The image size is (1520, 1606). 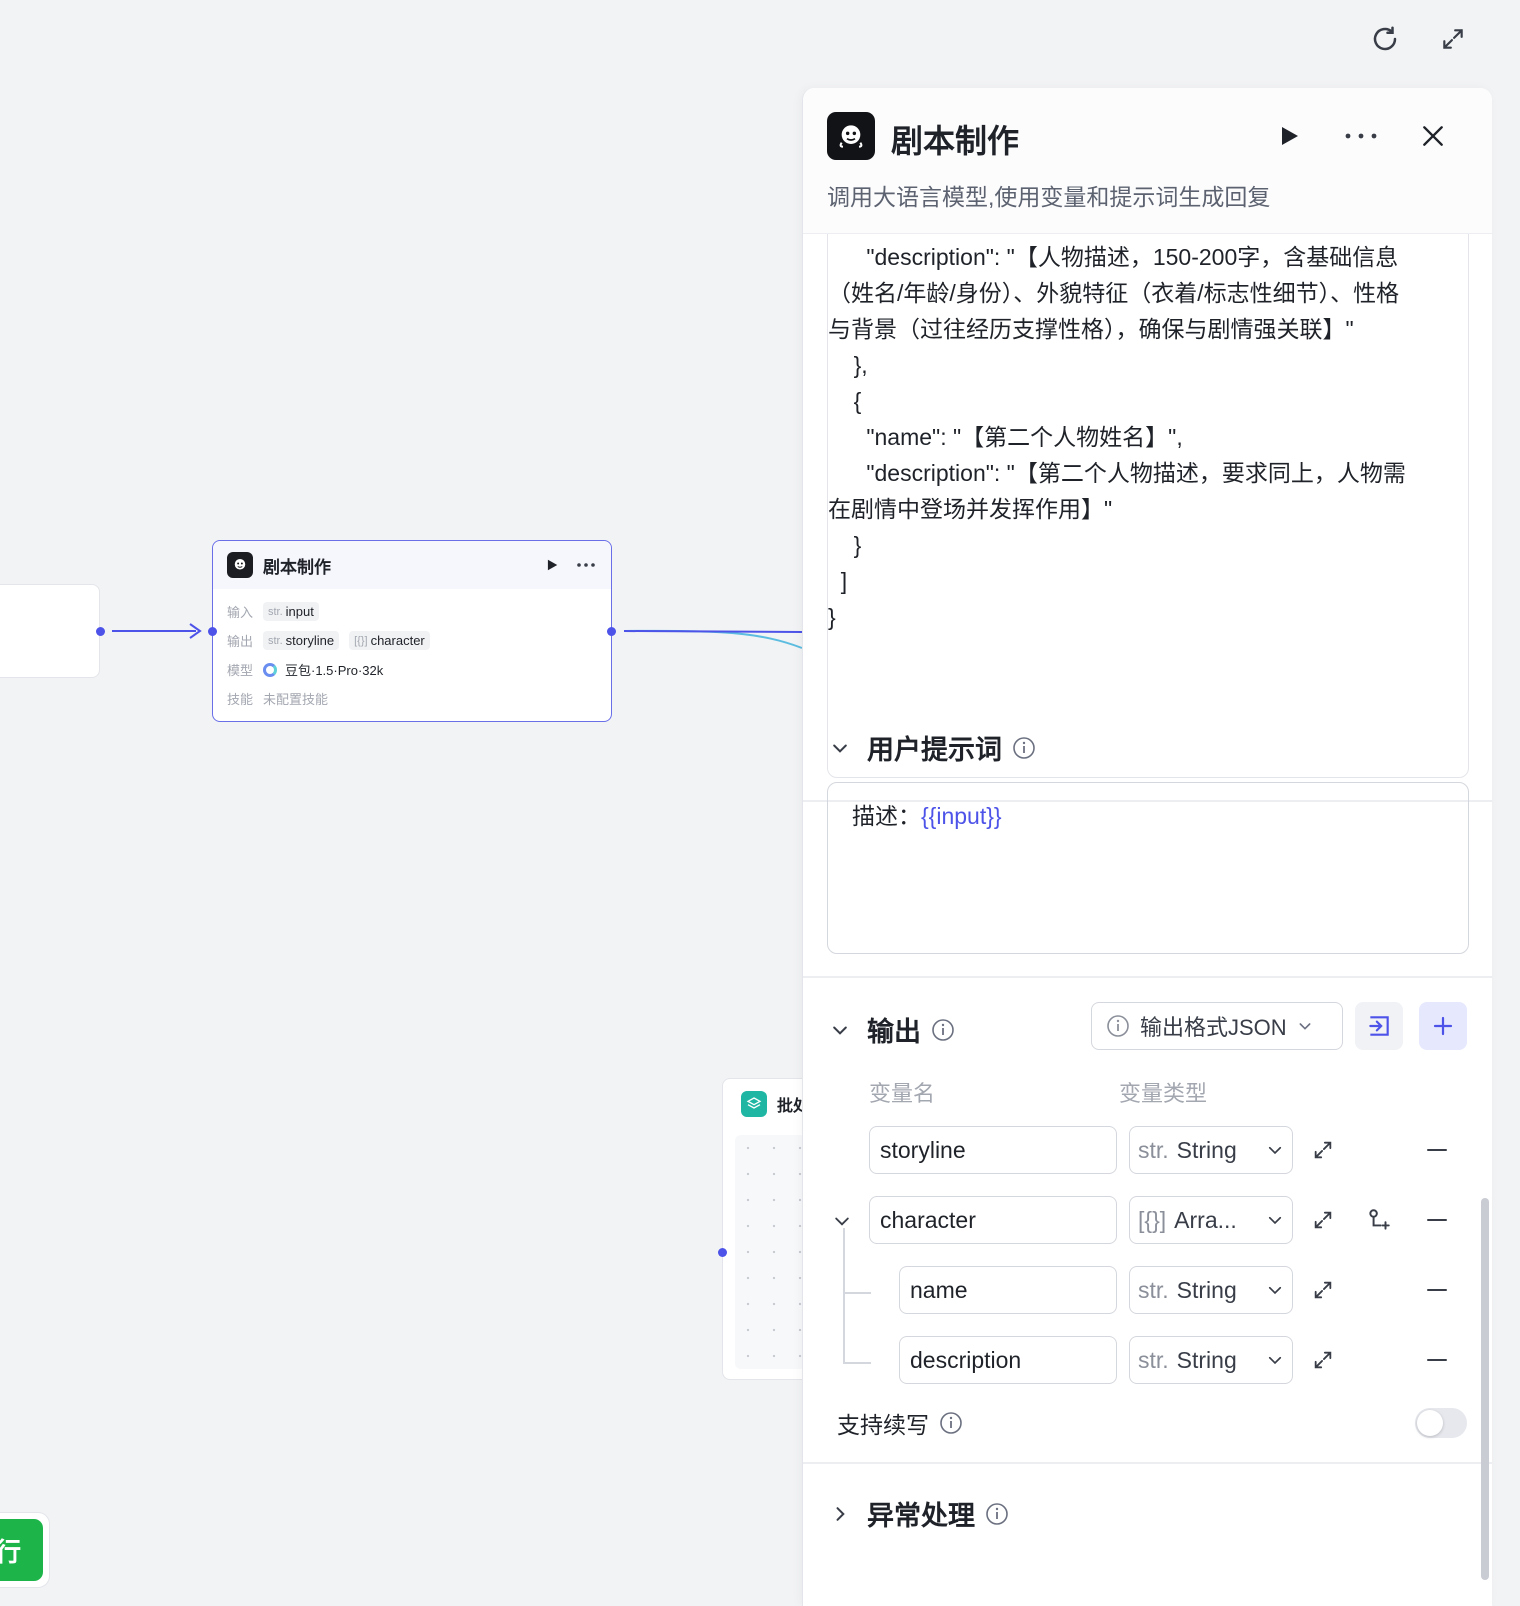 What do you see at coordinates (1213, 1027) in the screenshot?
I see `output-format-label: 输出格式JSON` at bounding box center [1213, 1027].